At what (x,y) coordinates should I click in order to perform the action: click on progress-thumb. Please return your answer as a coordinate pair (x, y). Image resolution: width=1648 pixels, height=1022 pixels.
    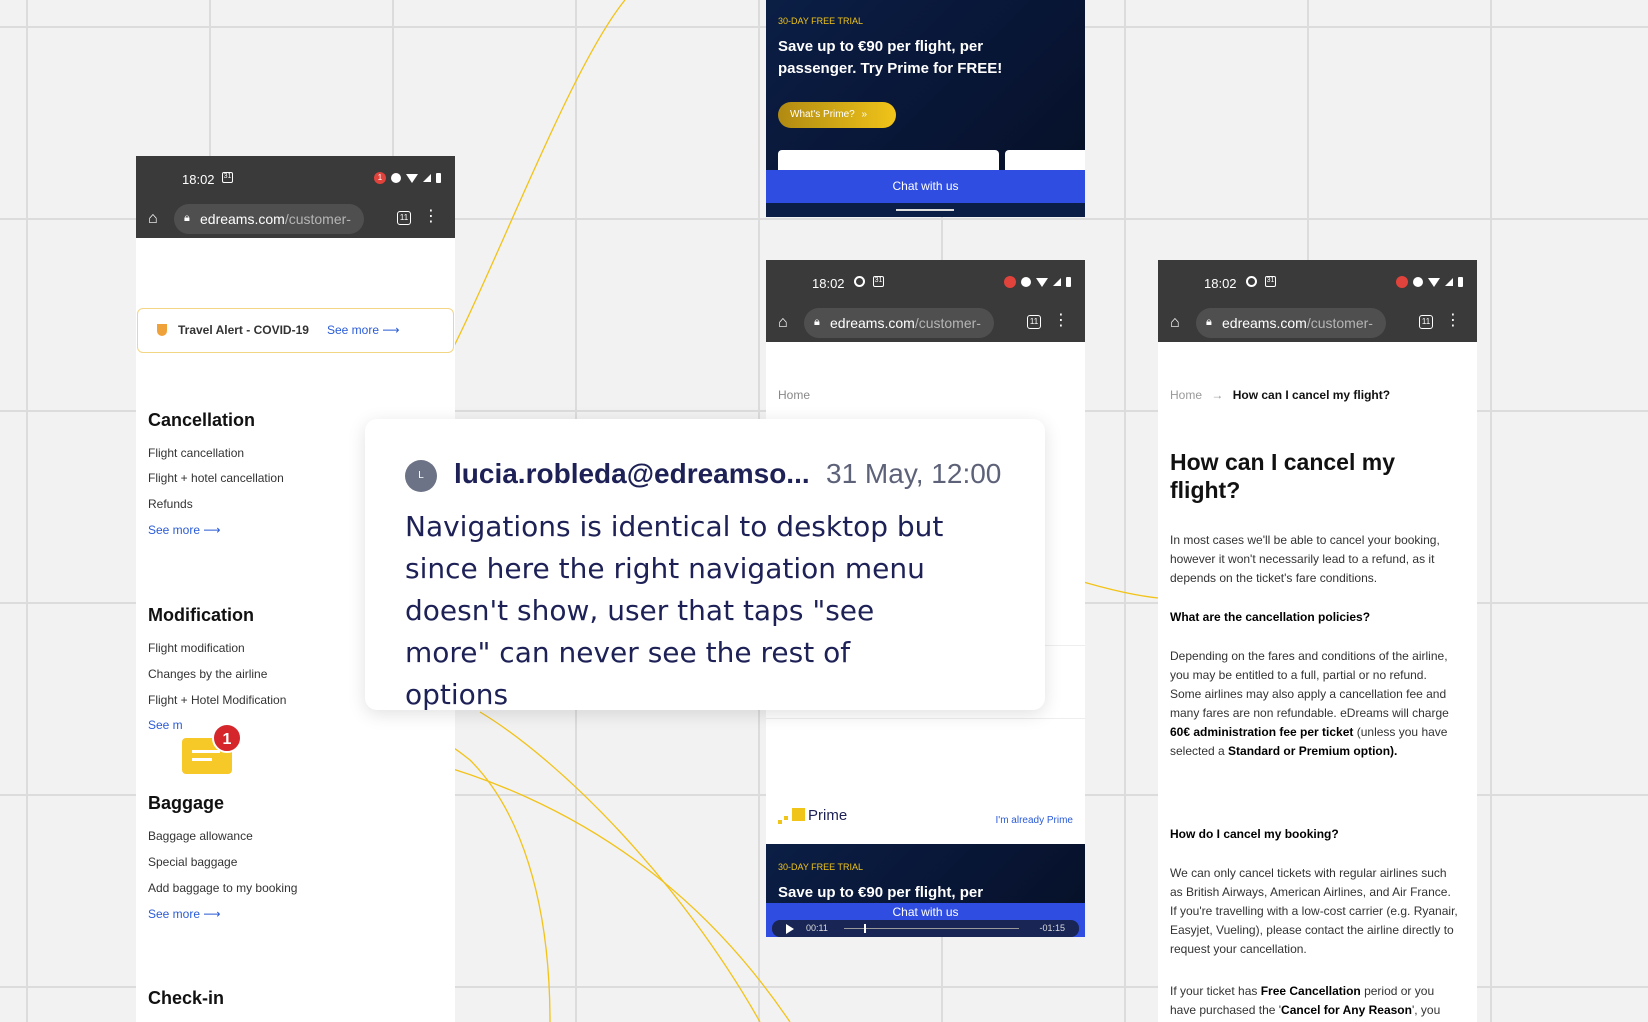
    Looking at the image, I should click on (865, 928).